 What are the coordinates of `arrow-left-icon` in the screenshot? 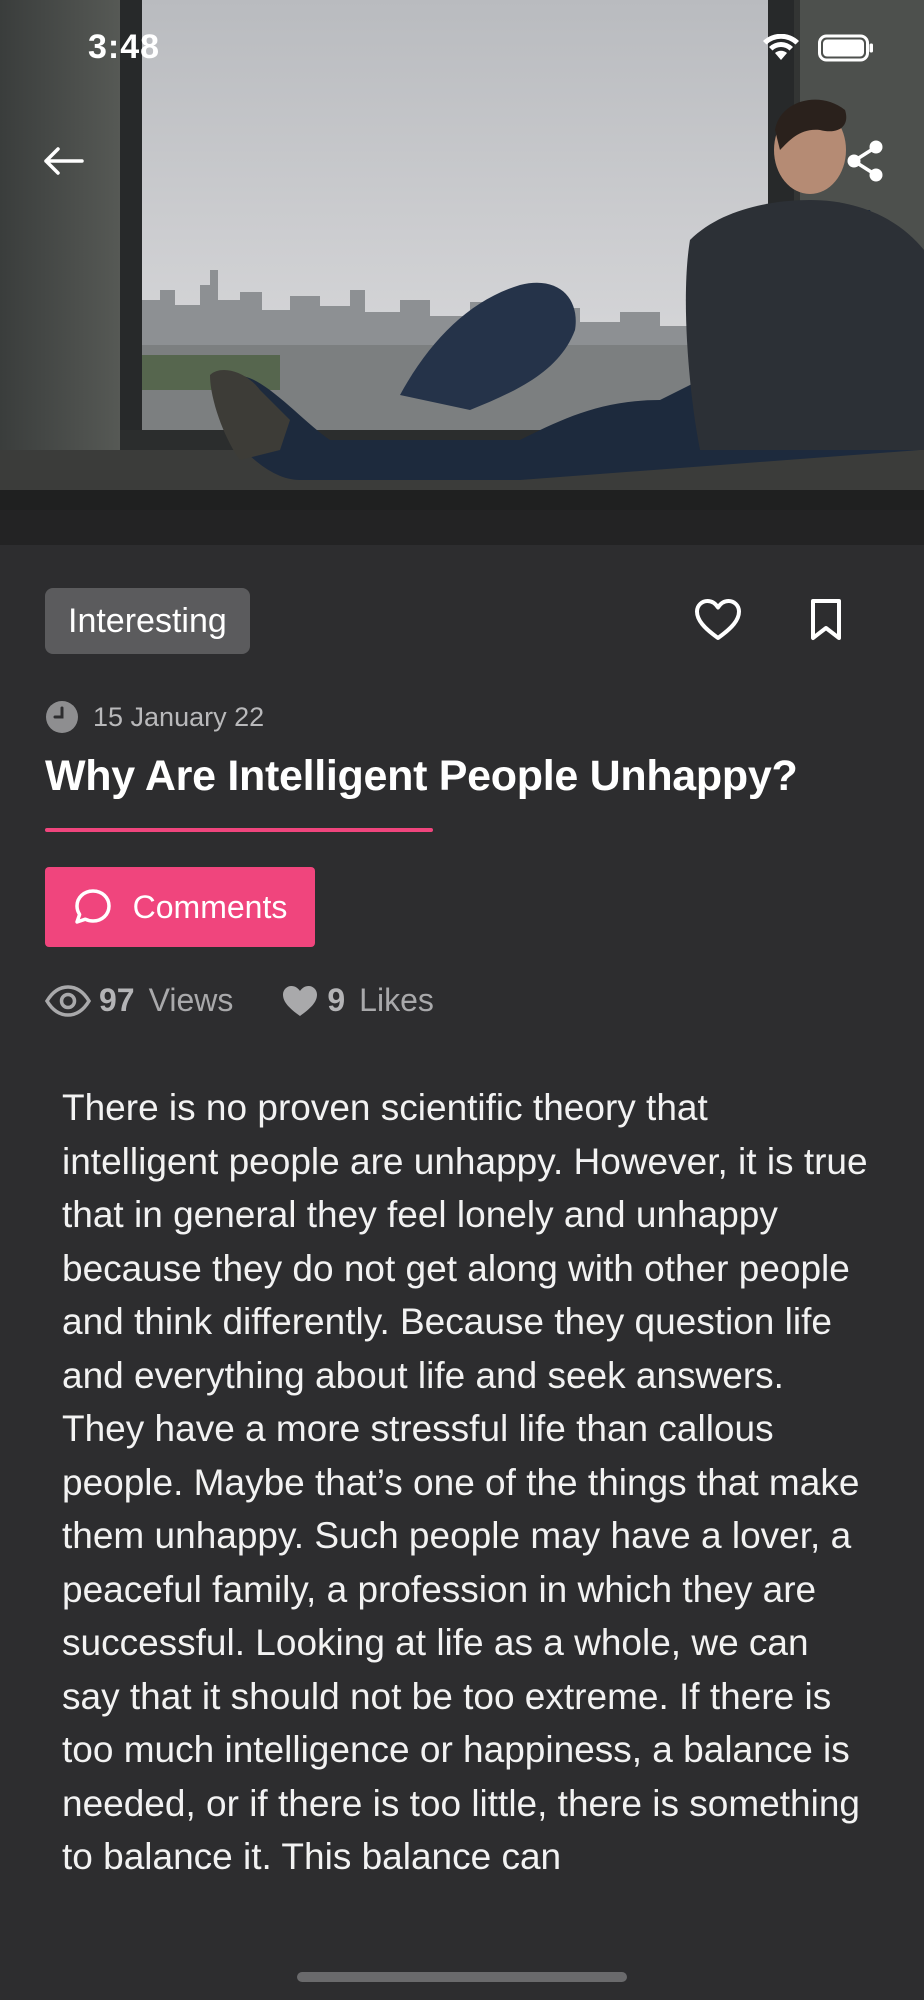 It's located at (64, 161).